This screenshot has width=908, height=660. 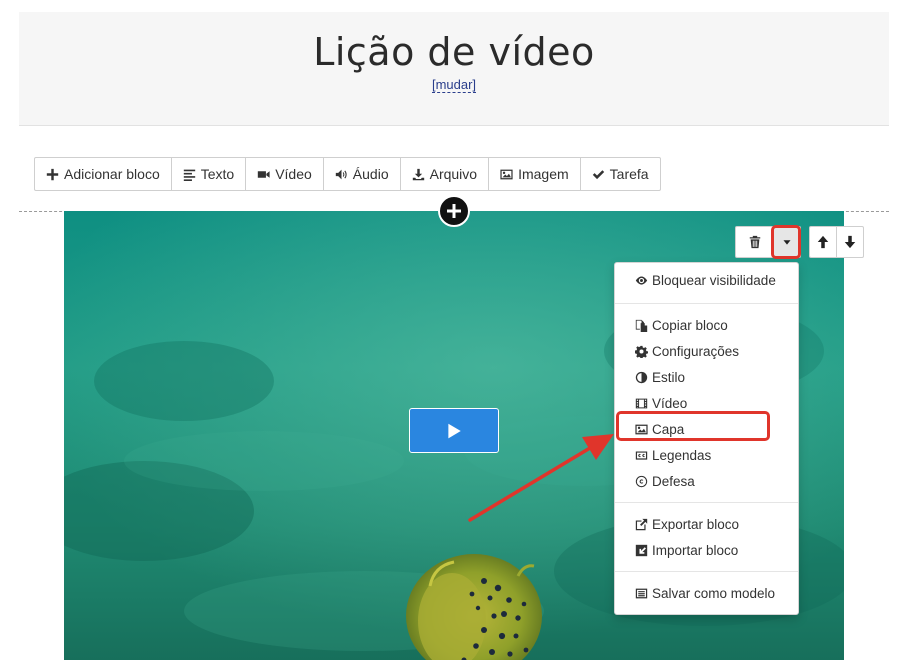 I want to click on move-down-button, so click(x=850, y=242).